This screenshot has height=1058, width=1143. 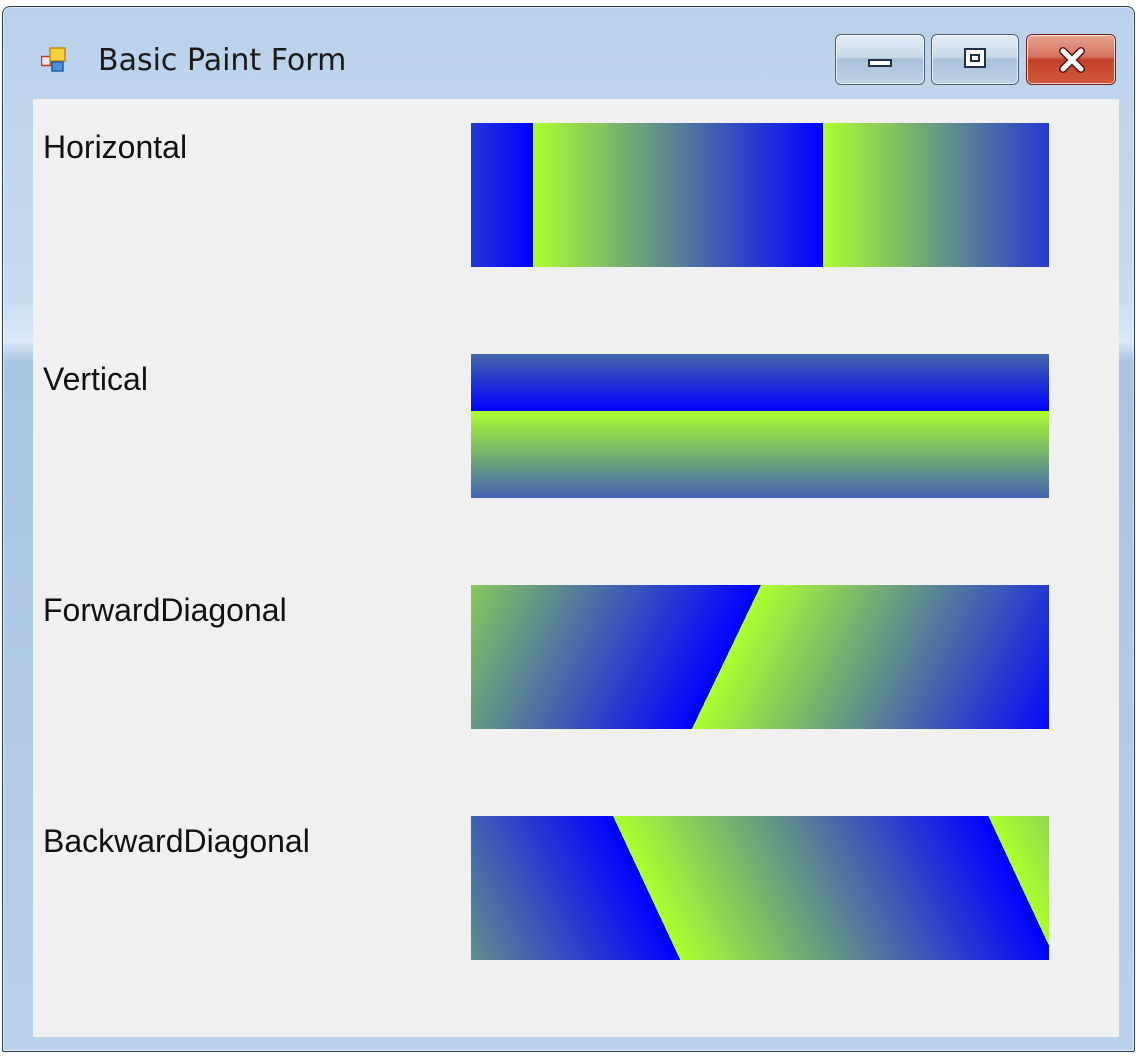 I want to click on close-button, so click(x=1071, y=59).